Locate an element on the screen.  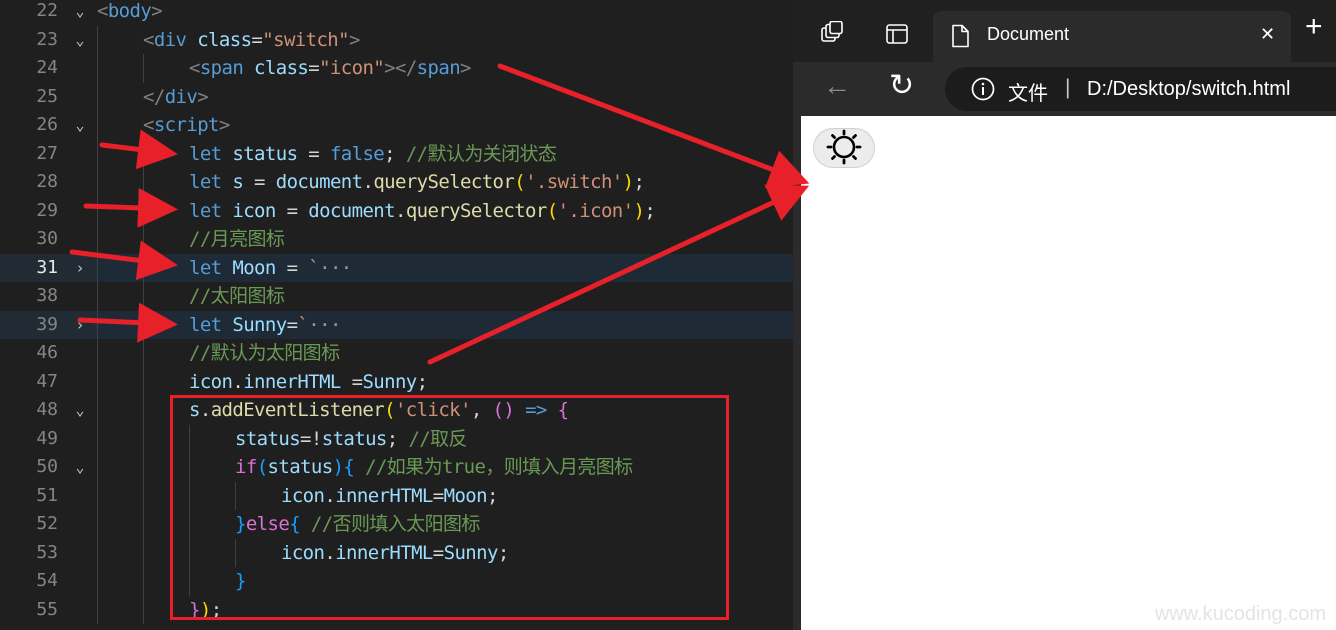
code-line: 38 //太阳图标 is located at coordinates (396, 296).